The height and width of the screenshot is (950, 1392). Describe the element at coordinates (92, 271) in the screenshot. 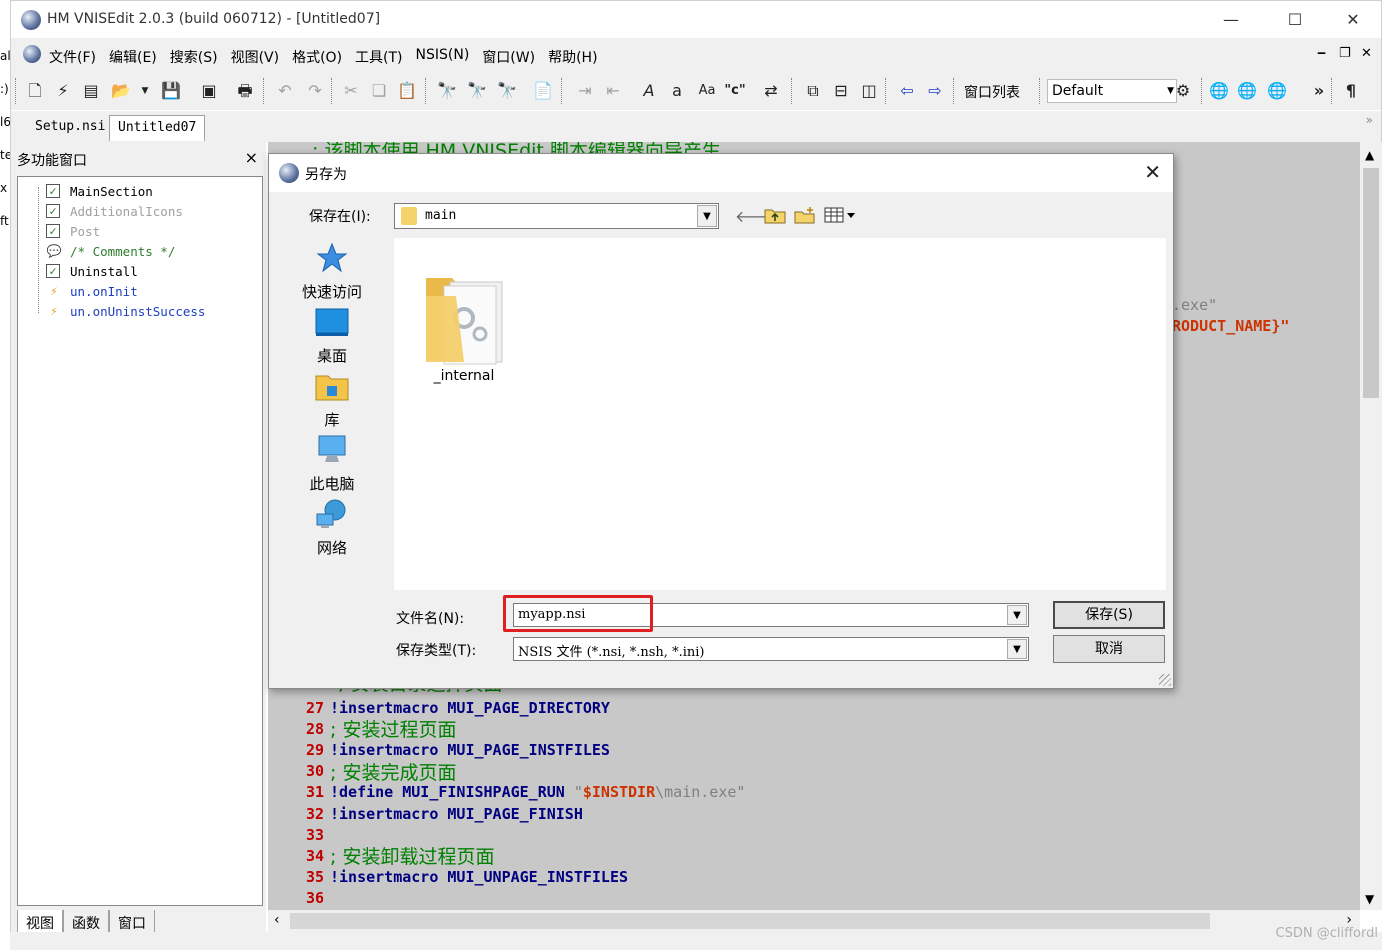

I see `tree-node: ✓ Uninstall` at that location.